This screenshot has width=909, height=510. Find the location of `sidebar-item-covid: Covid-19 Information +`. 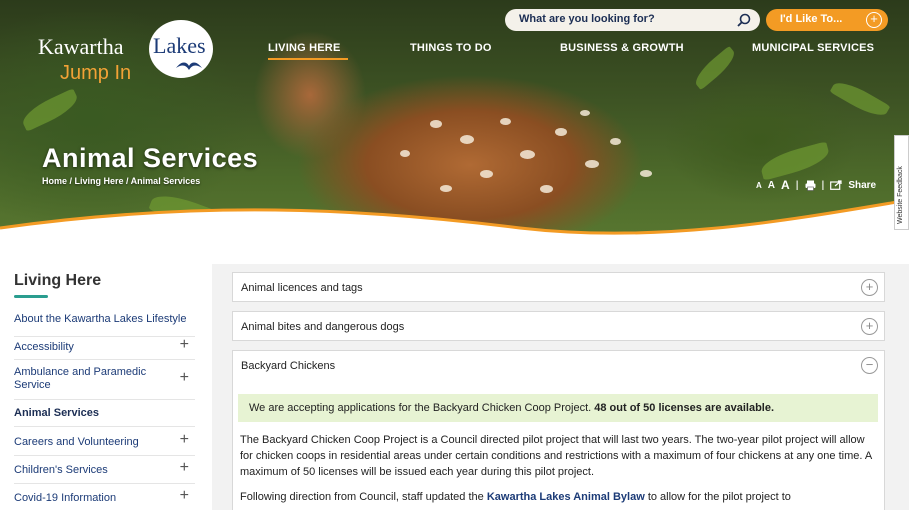

sidebar-item-covid: Covid-19 Information + is located at coordinates (104, 497).